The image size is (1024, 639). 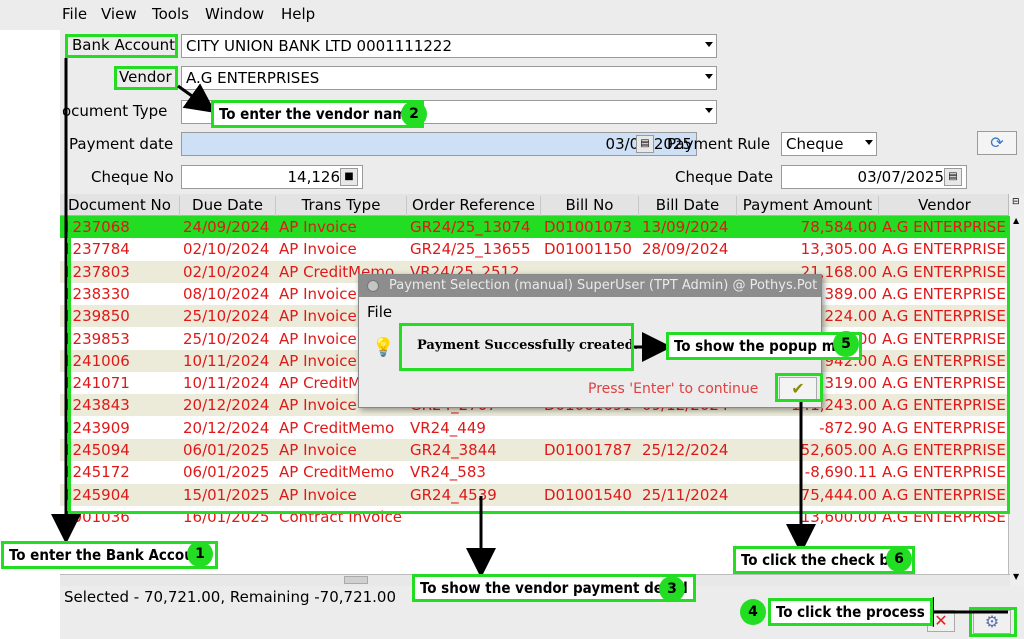 I want to click on callout-payment-detail: To show the vendor payment detail, so click(x=554, y=588).